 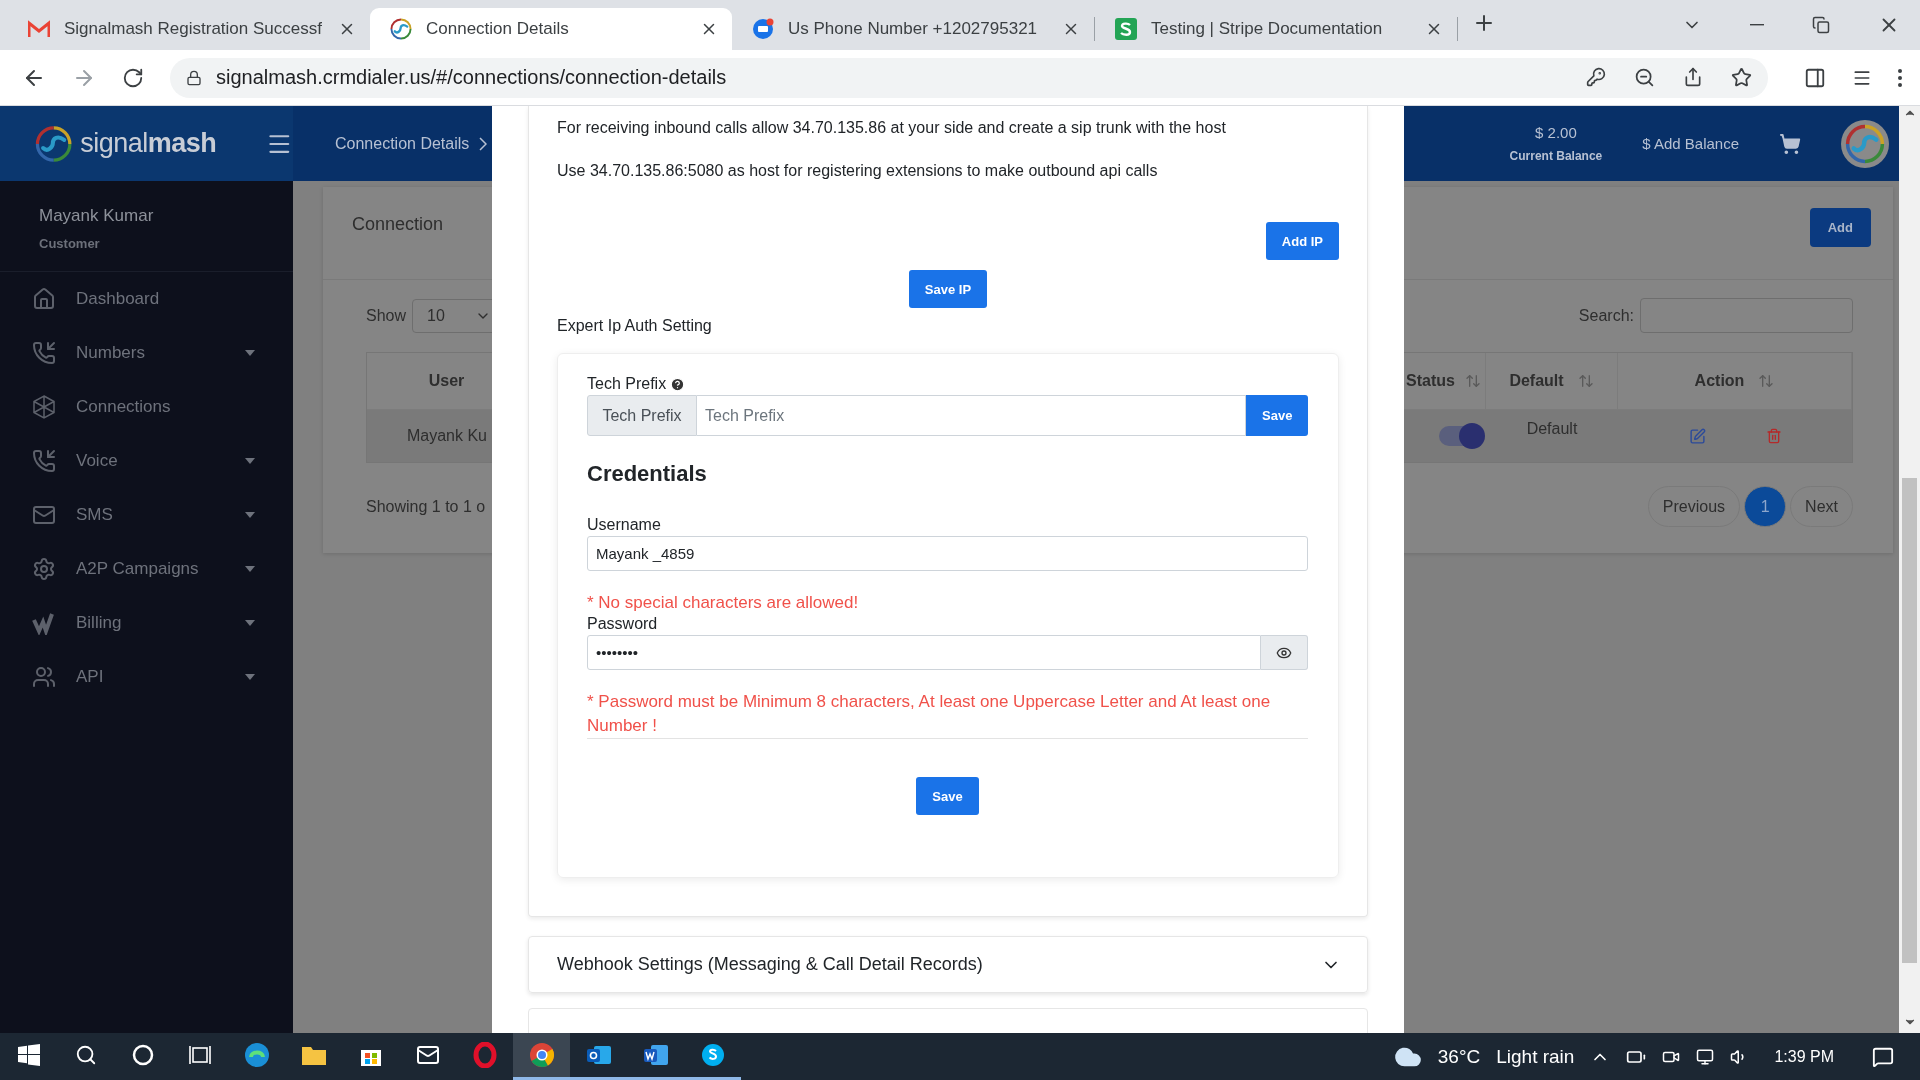 What do you see at coordinates (947, 714) in the screenshot?
I see `error-text: * Password must be Minimum 8 characters, At least one Uppercase Letter and At least one Number !` at bounding box center [947, 714].